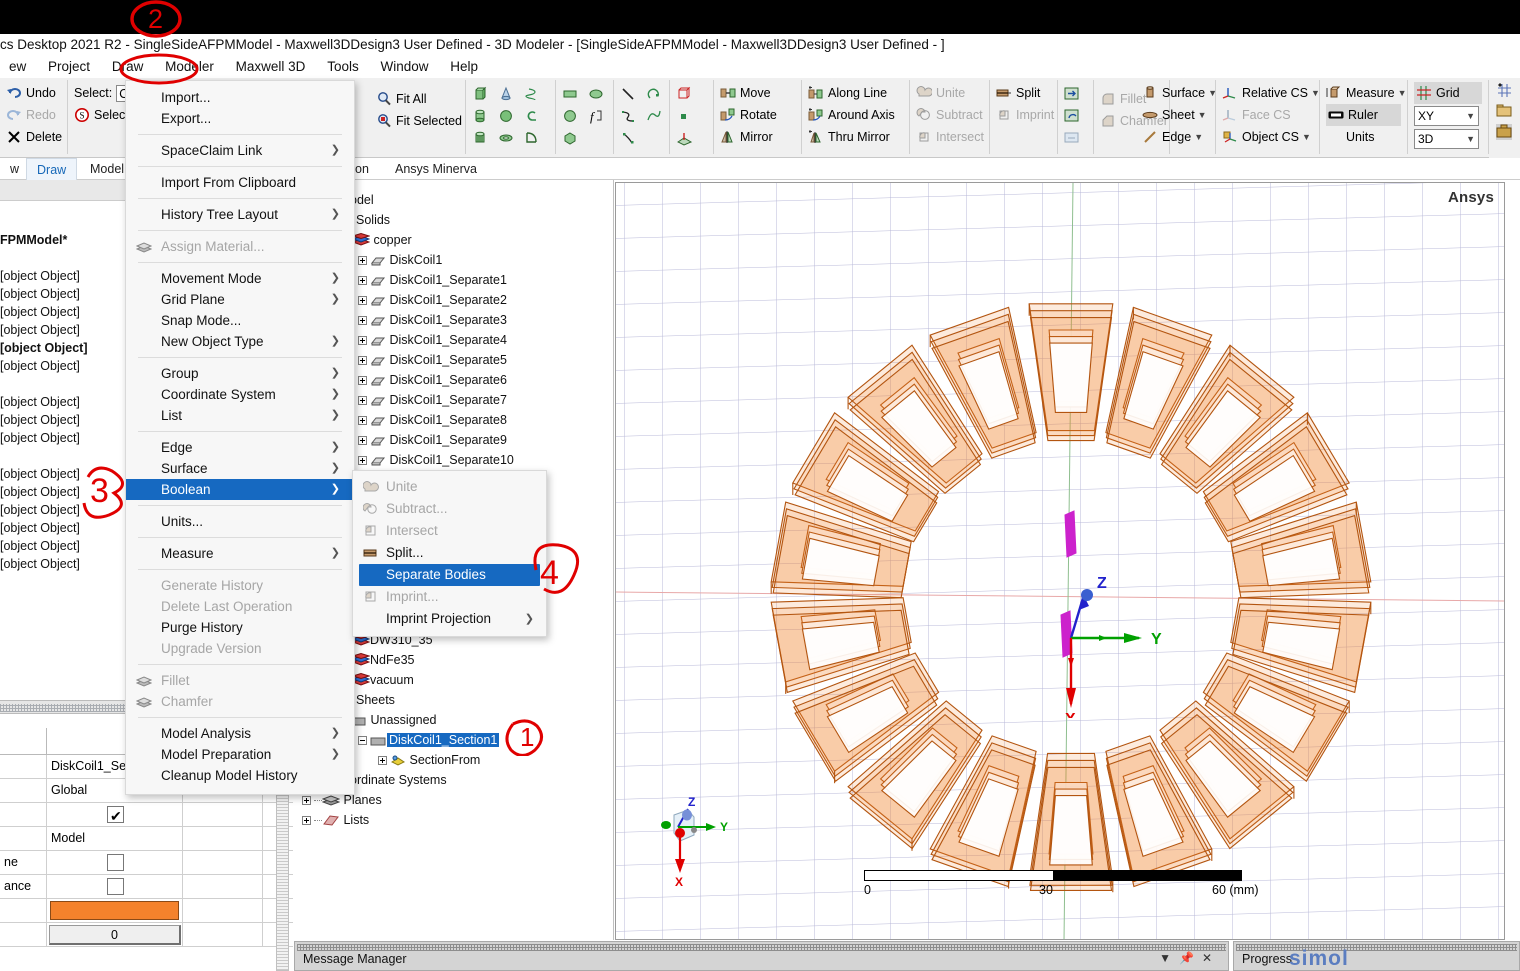  I want to click on along-line-button: Along Line, so click(855, 93).